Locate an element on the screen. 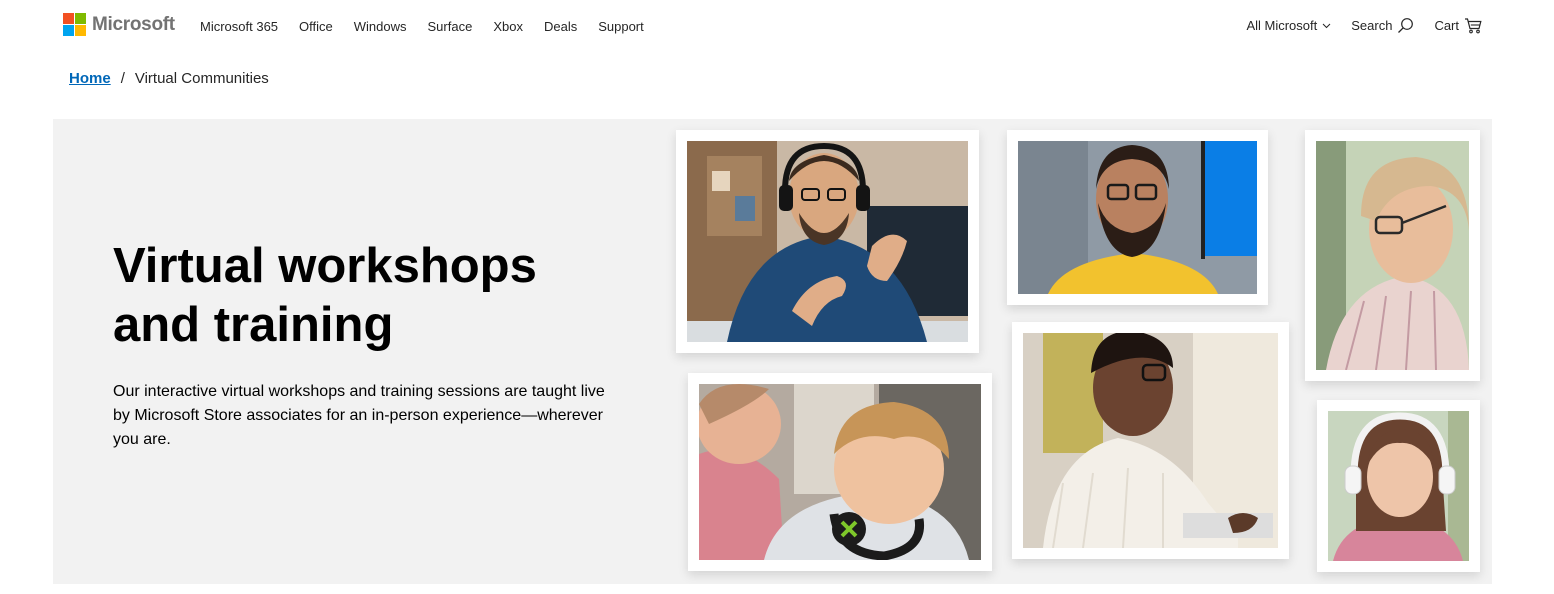 The width and height of the screenshot is (1554, 594). breadcrumb-home-link: Home is located at coordinates (90, 78).